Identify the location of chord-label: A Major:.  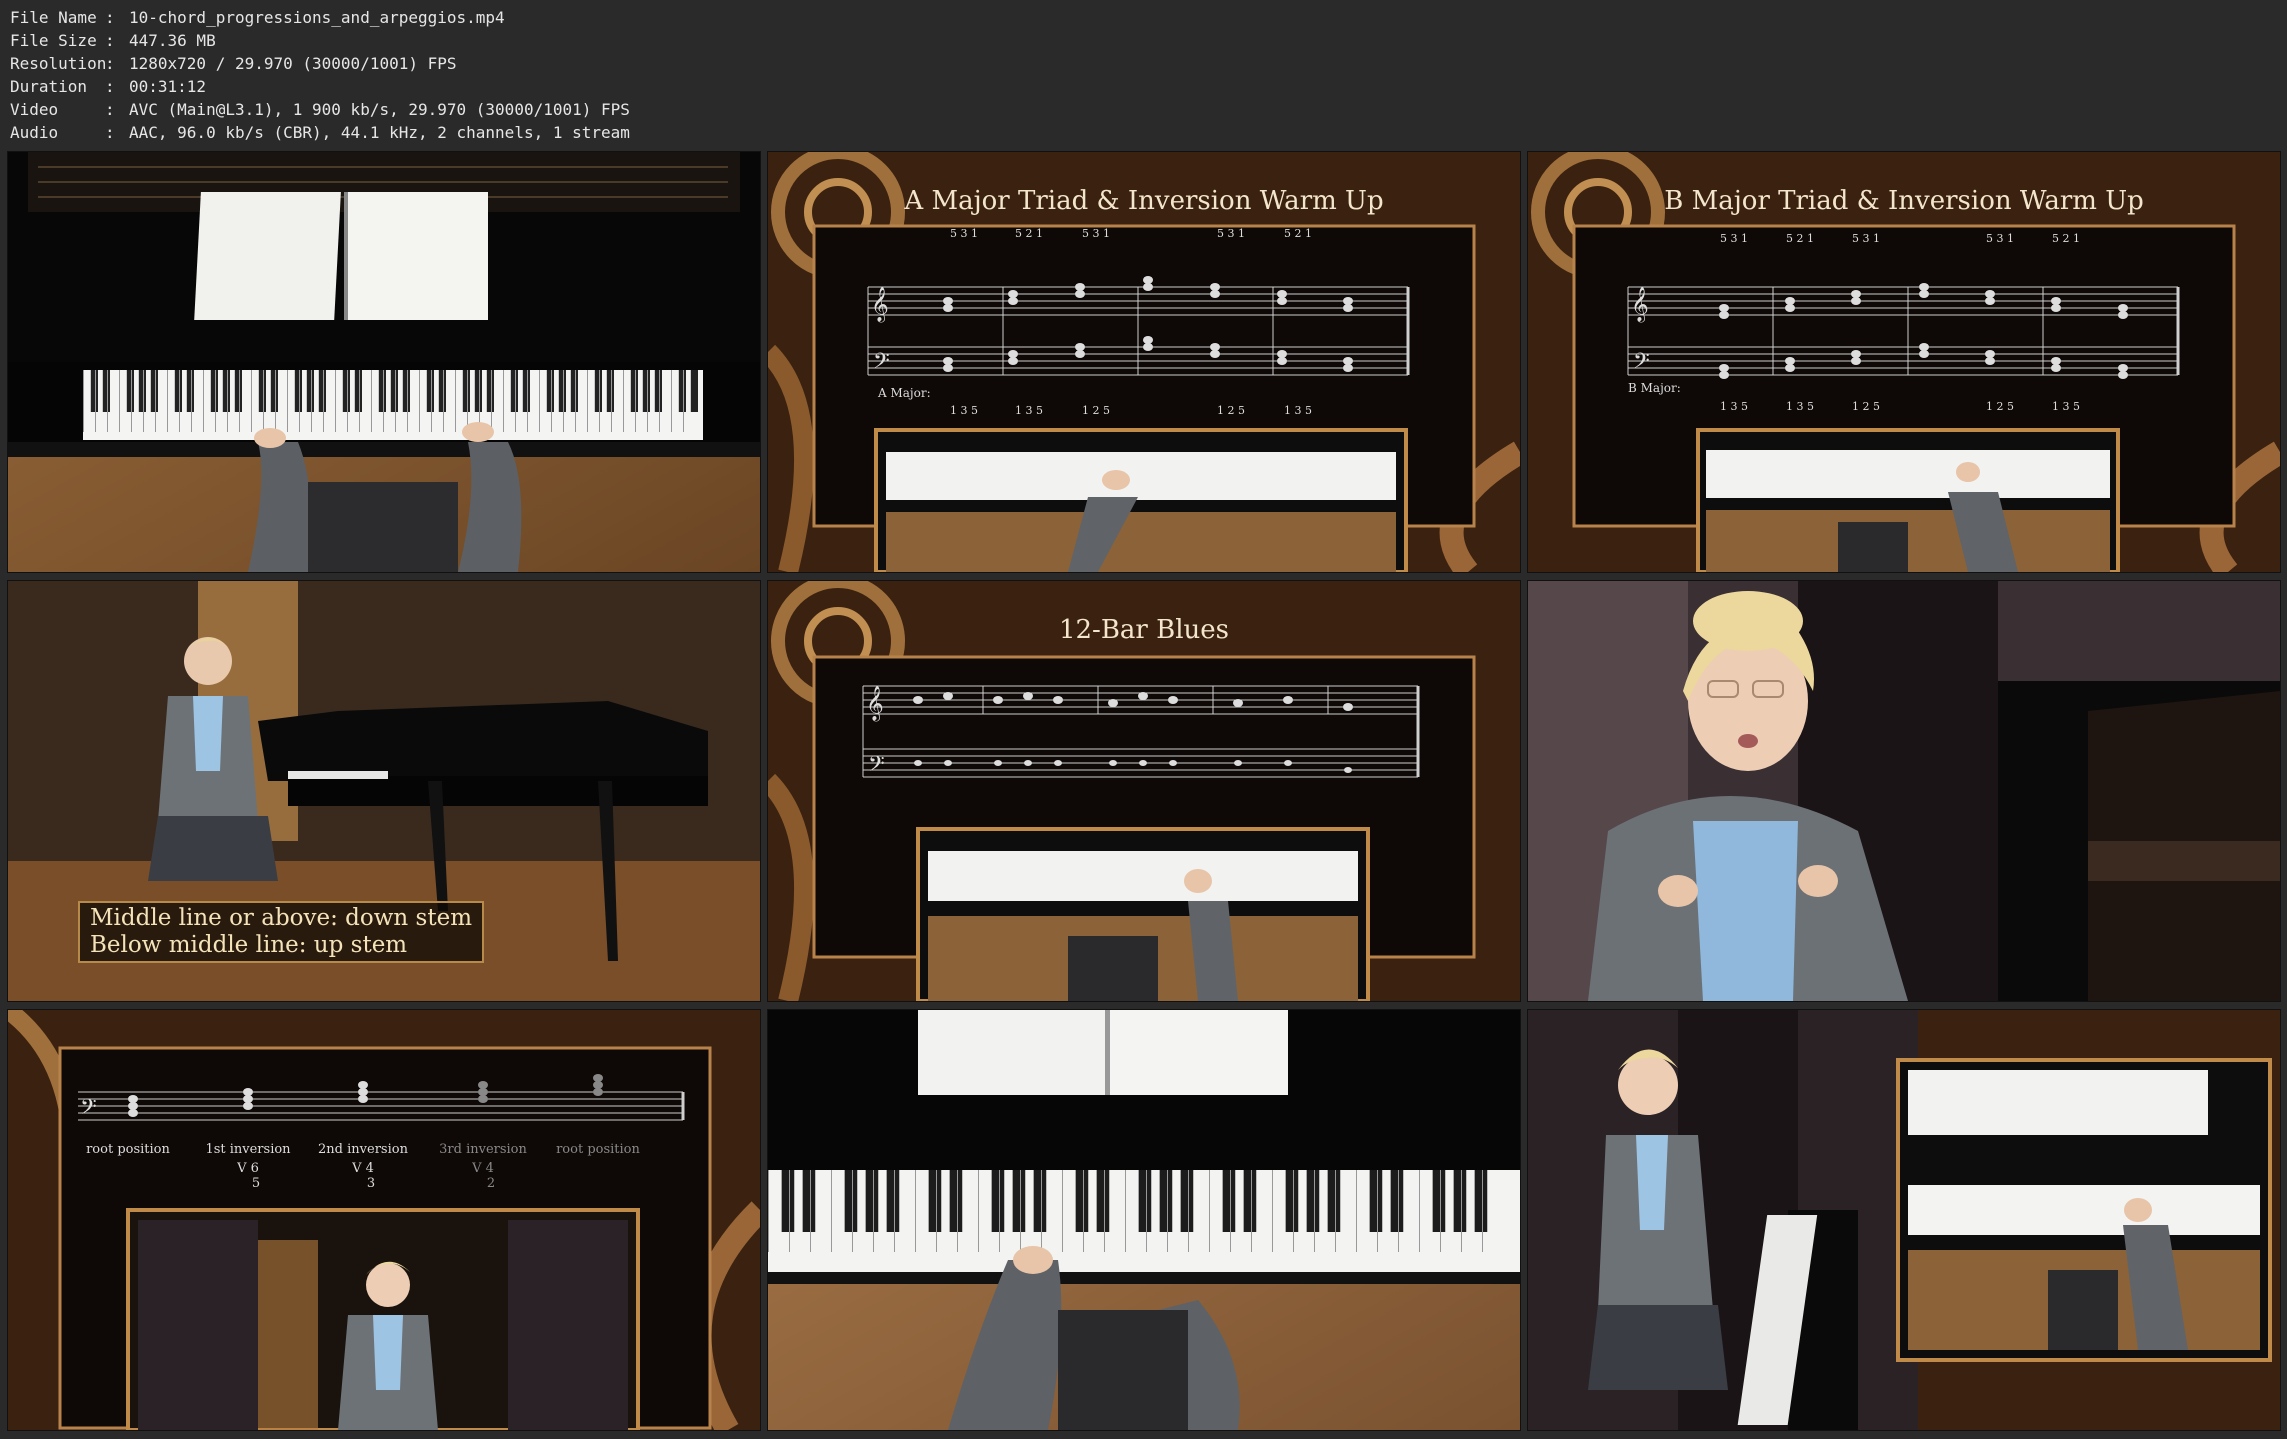
(904, 393).